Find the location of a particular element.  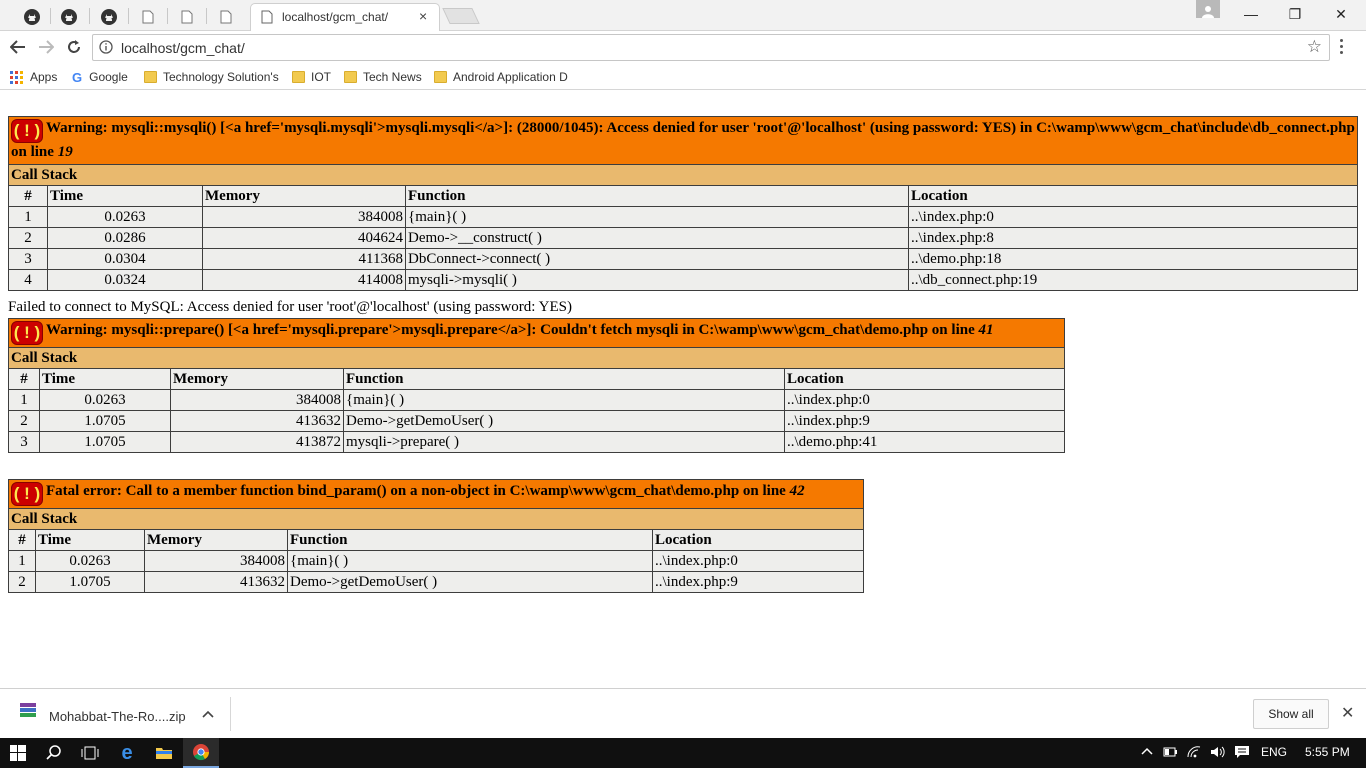

info-icon is located at coordinates (106, 49).